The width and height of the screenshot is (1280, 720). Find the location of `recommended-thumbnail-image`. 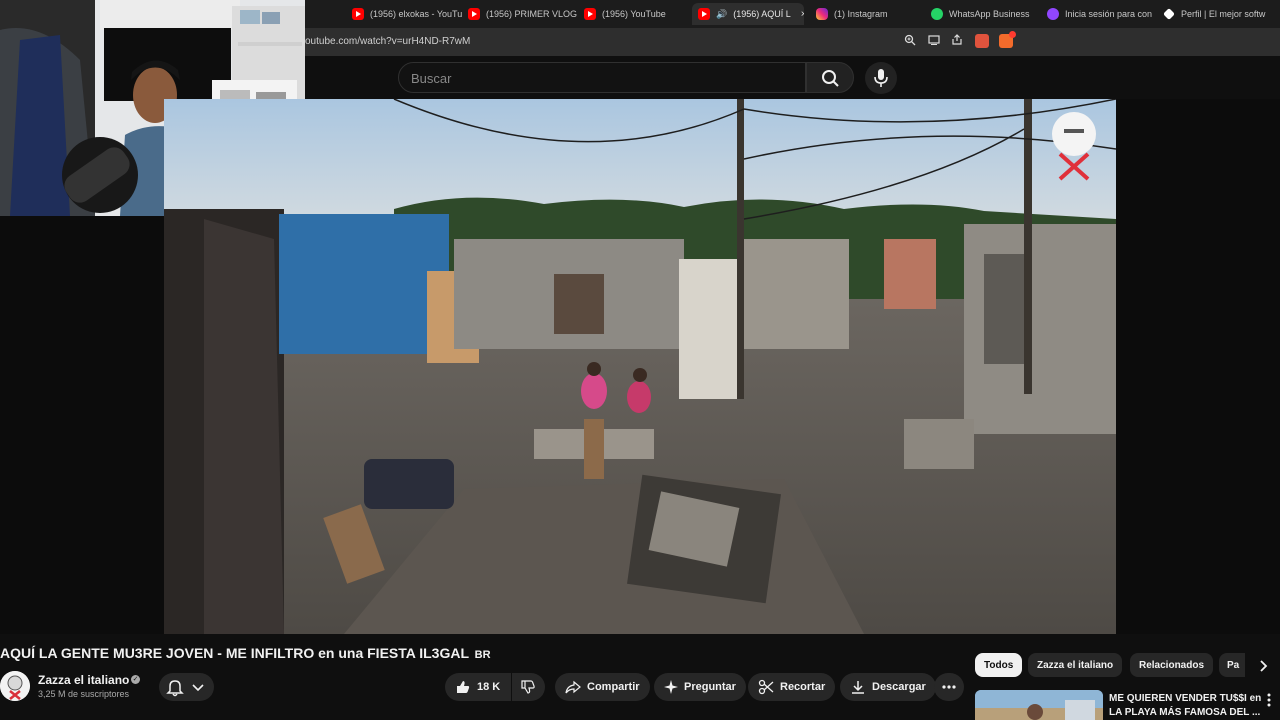

recommended-thumbnail-image is located at coordinates (1039, 705).